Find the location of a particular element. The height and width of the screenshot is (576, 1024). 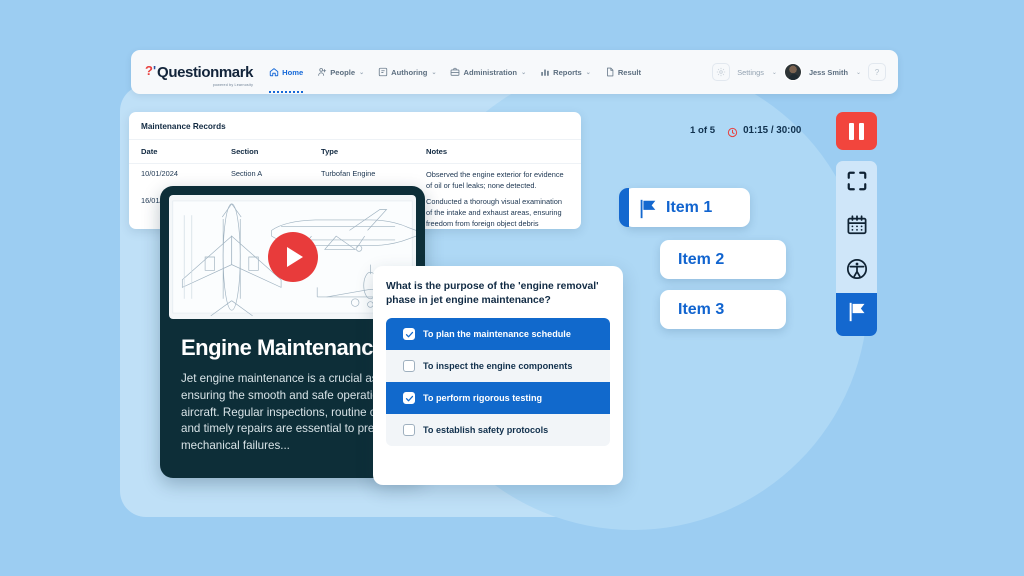

answer-option: To inspect the engine components is located at coordinates (498, 366).